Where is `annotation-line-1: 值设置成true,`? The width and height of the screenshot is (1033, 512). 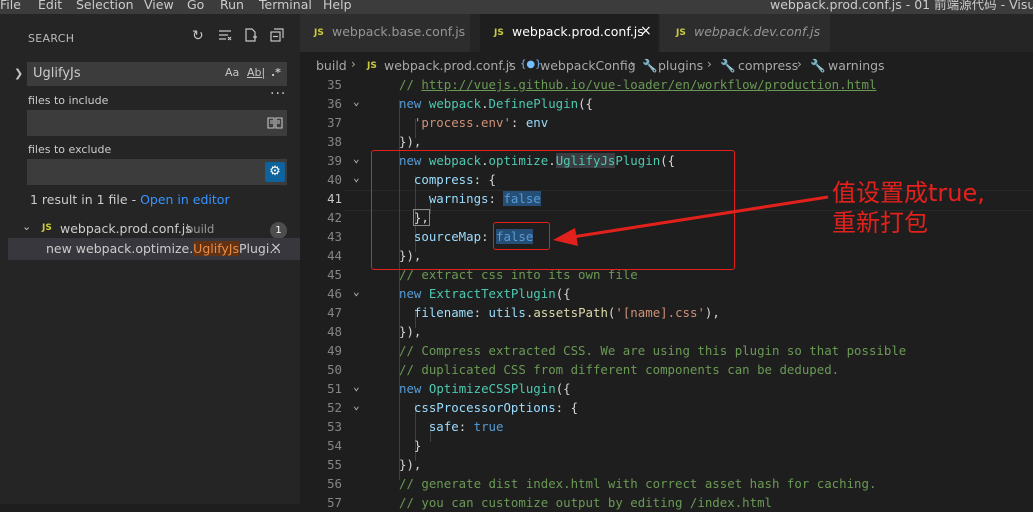 annotation-line-1: 值设置成true, is located at coordinates (908, 193).